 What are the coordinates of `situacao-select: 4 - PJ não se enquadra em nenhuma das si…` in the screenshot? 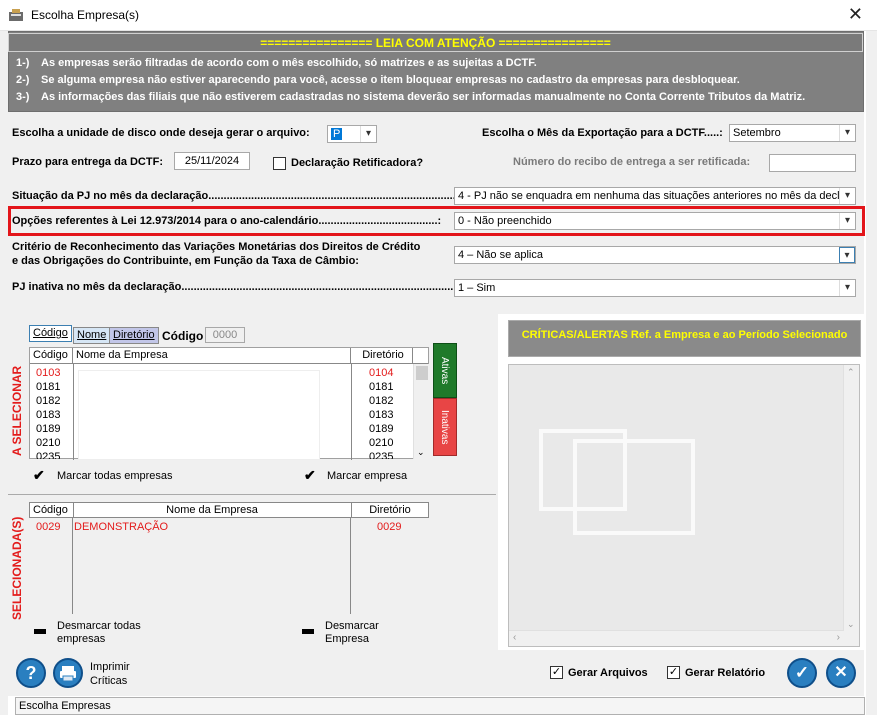 It's located at (655, 196).